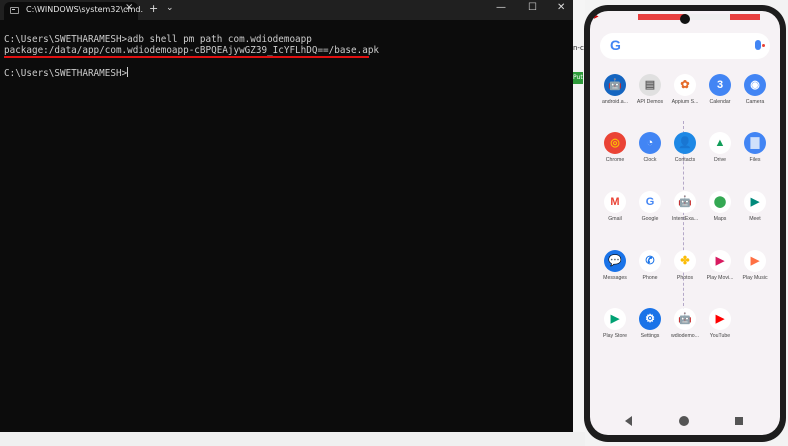  What do you see at coordinates (755, 261) in the screenshot?
I see `play-music-icon: ▶` at bounding box center [755, 261].